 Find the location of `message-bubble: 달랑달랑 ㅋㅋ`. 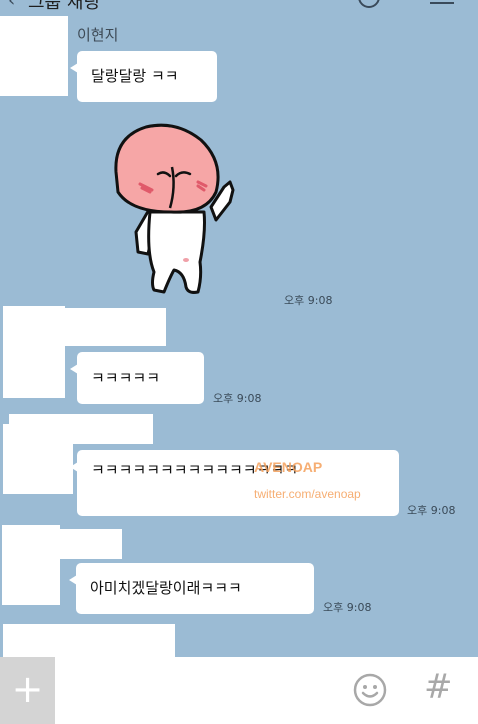

message-bubble: 달랑달랑 ㅋㅋ is located at coordinates (143, 76).